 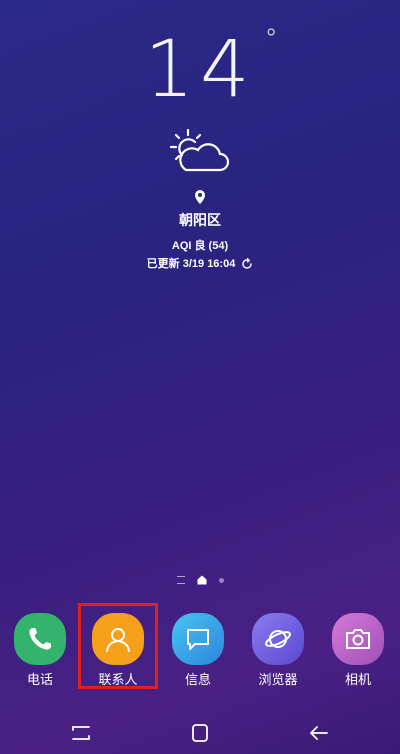 What do you see at coordinates (278, 679) in the screenshot?
I see `browser-label: 浏览器` at bounding box center [278, 679].